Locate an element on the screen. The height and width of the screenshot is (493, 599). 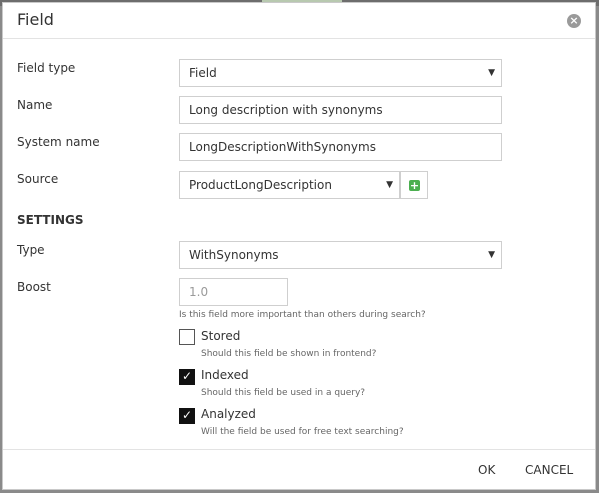
type-select: WithSynonyms ▼ is located at coordinates (340, 255).